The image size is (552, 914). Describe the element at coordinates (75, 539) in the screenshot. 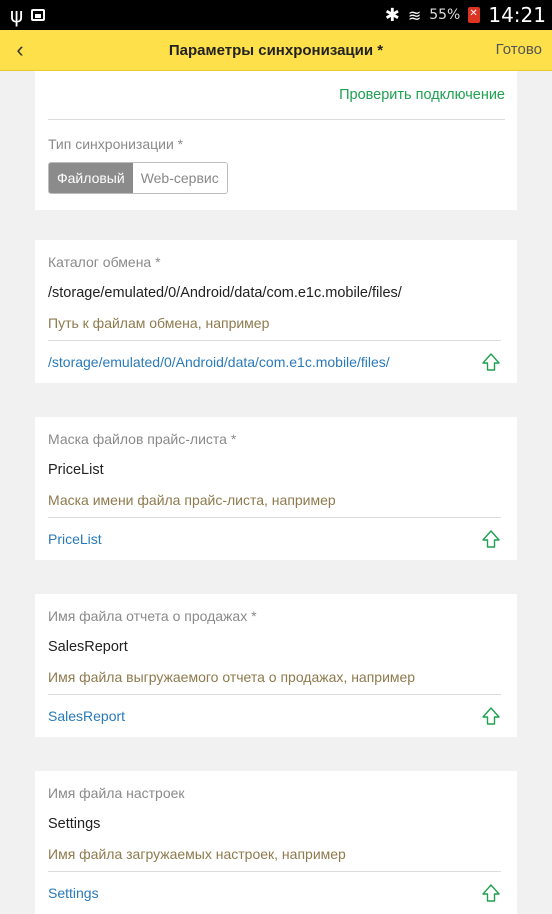

I see `example-link: PriceList` at that location.